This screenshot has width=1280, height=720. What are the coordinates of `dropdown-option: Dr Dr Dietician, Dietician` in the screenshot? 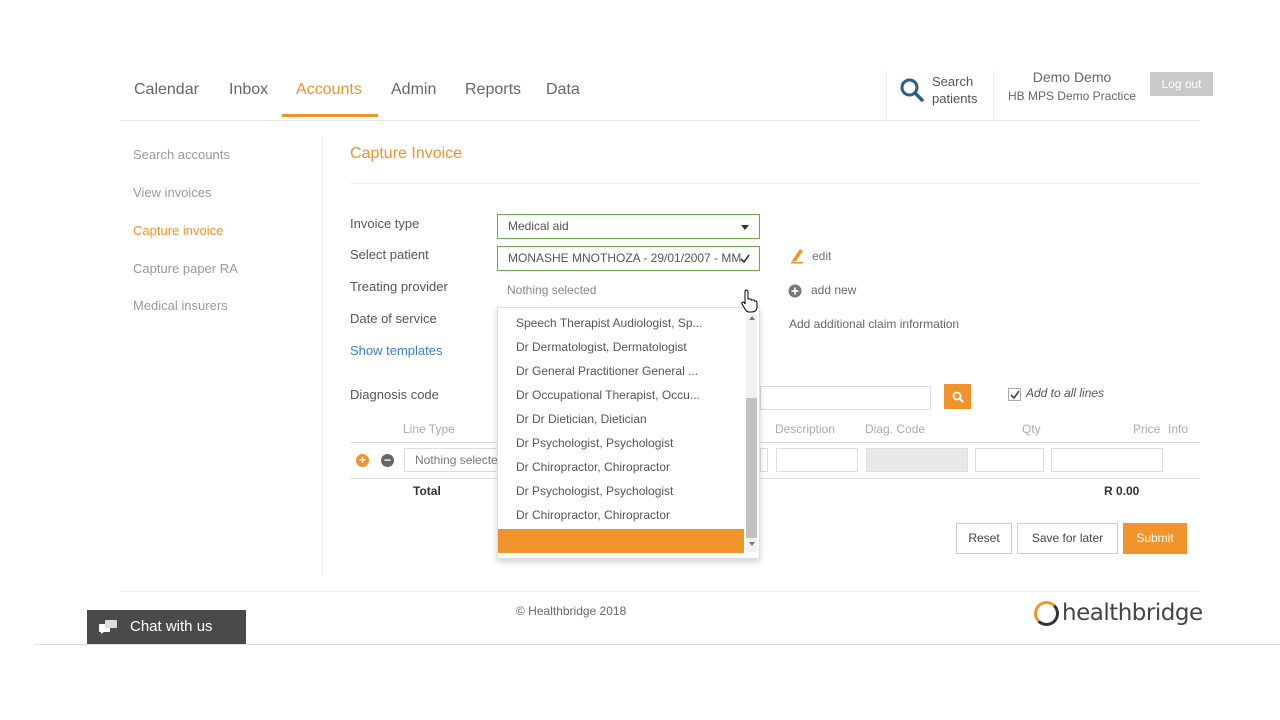 It's located at (621, 419).